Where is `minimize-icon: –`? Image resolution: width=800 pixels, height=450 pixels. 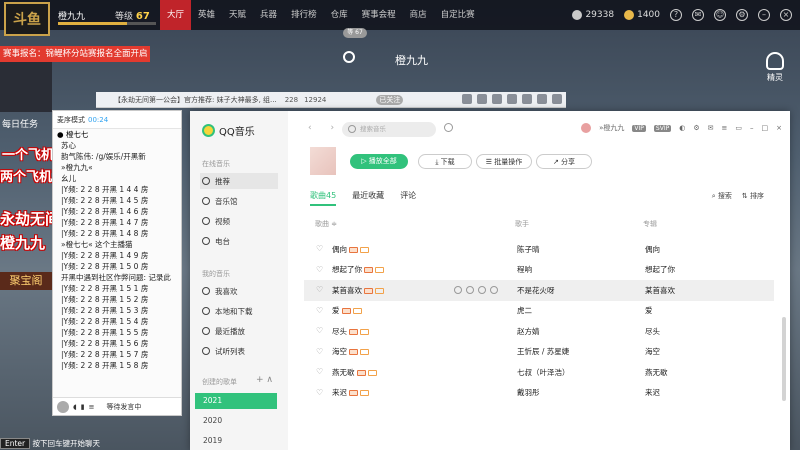 minimize-icon: – is located at coordinates (764, 15).